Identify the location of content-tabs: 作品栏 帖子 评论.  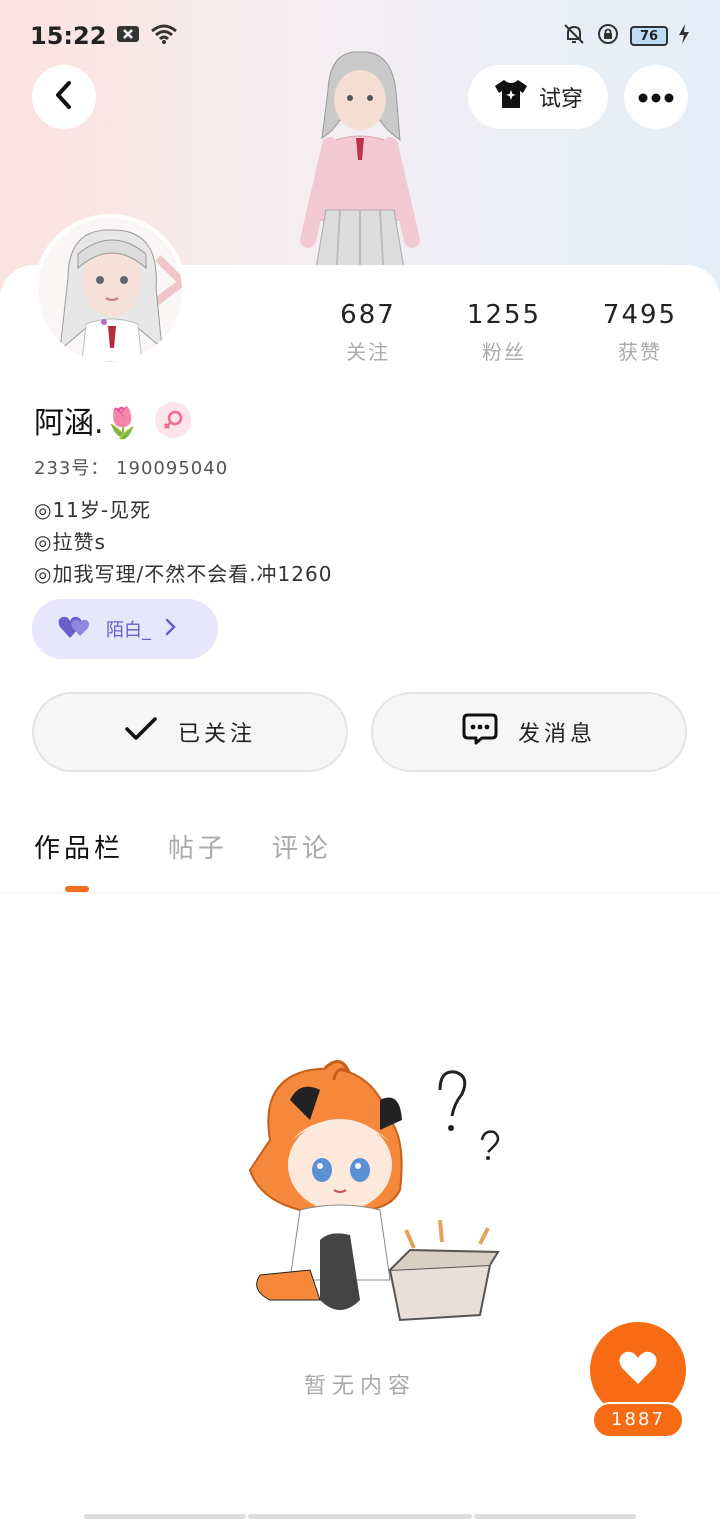
(183, 846).